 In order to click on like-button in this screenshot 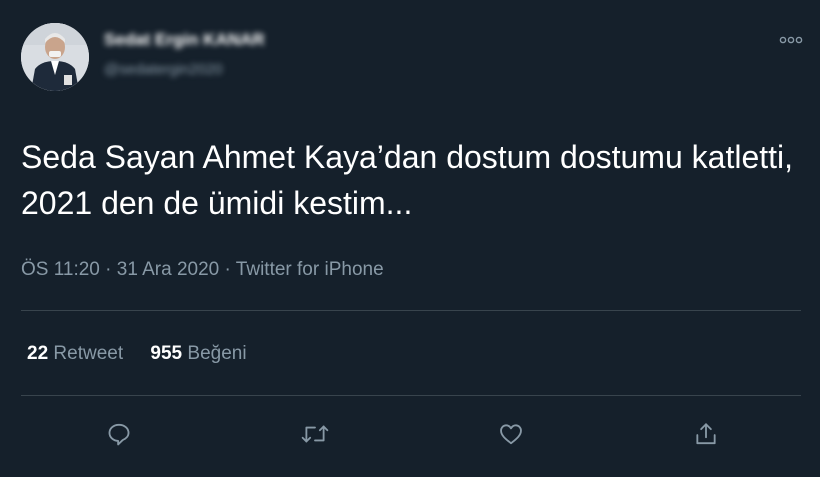, I will do `click(511, 436)`.